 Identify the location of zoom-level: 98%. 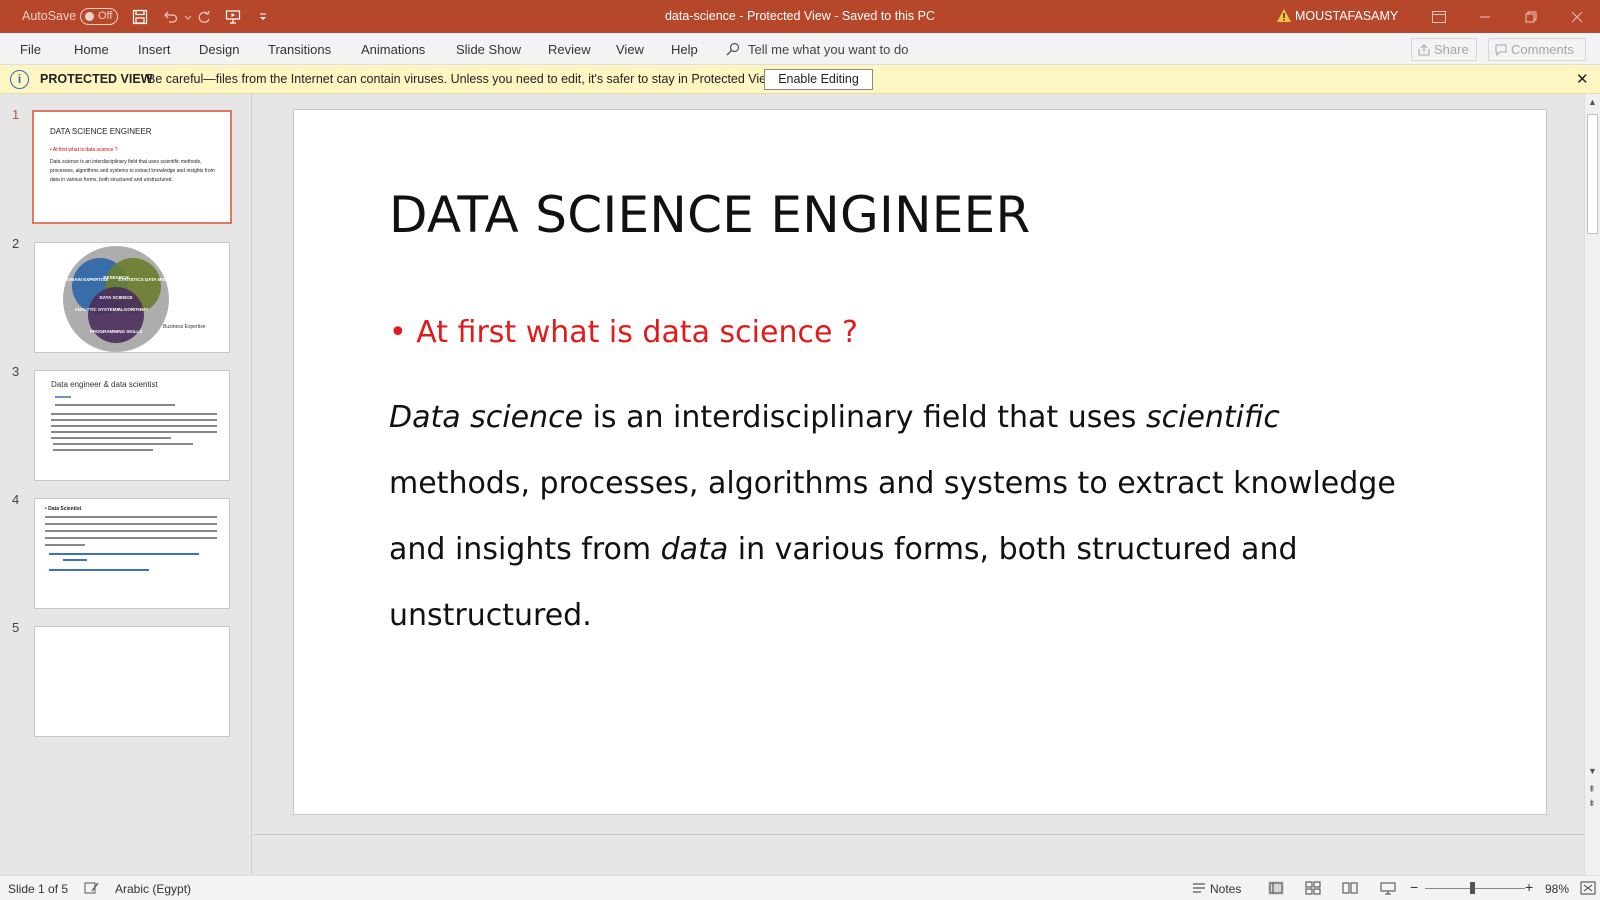
(1557, 889).